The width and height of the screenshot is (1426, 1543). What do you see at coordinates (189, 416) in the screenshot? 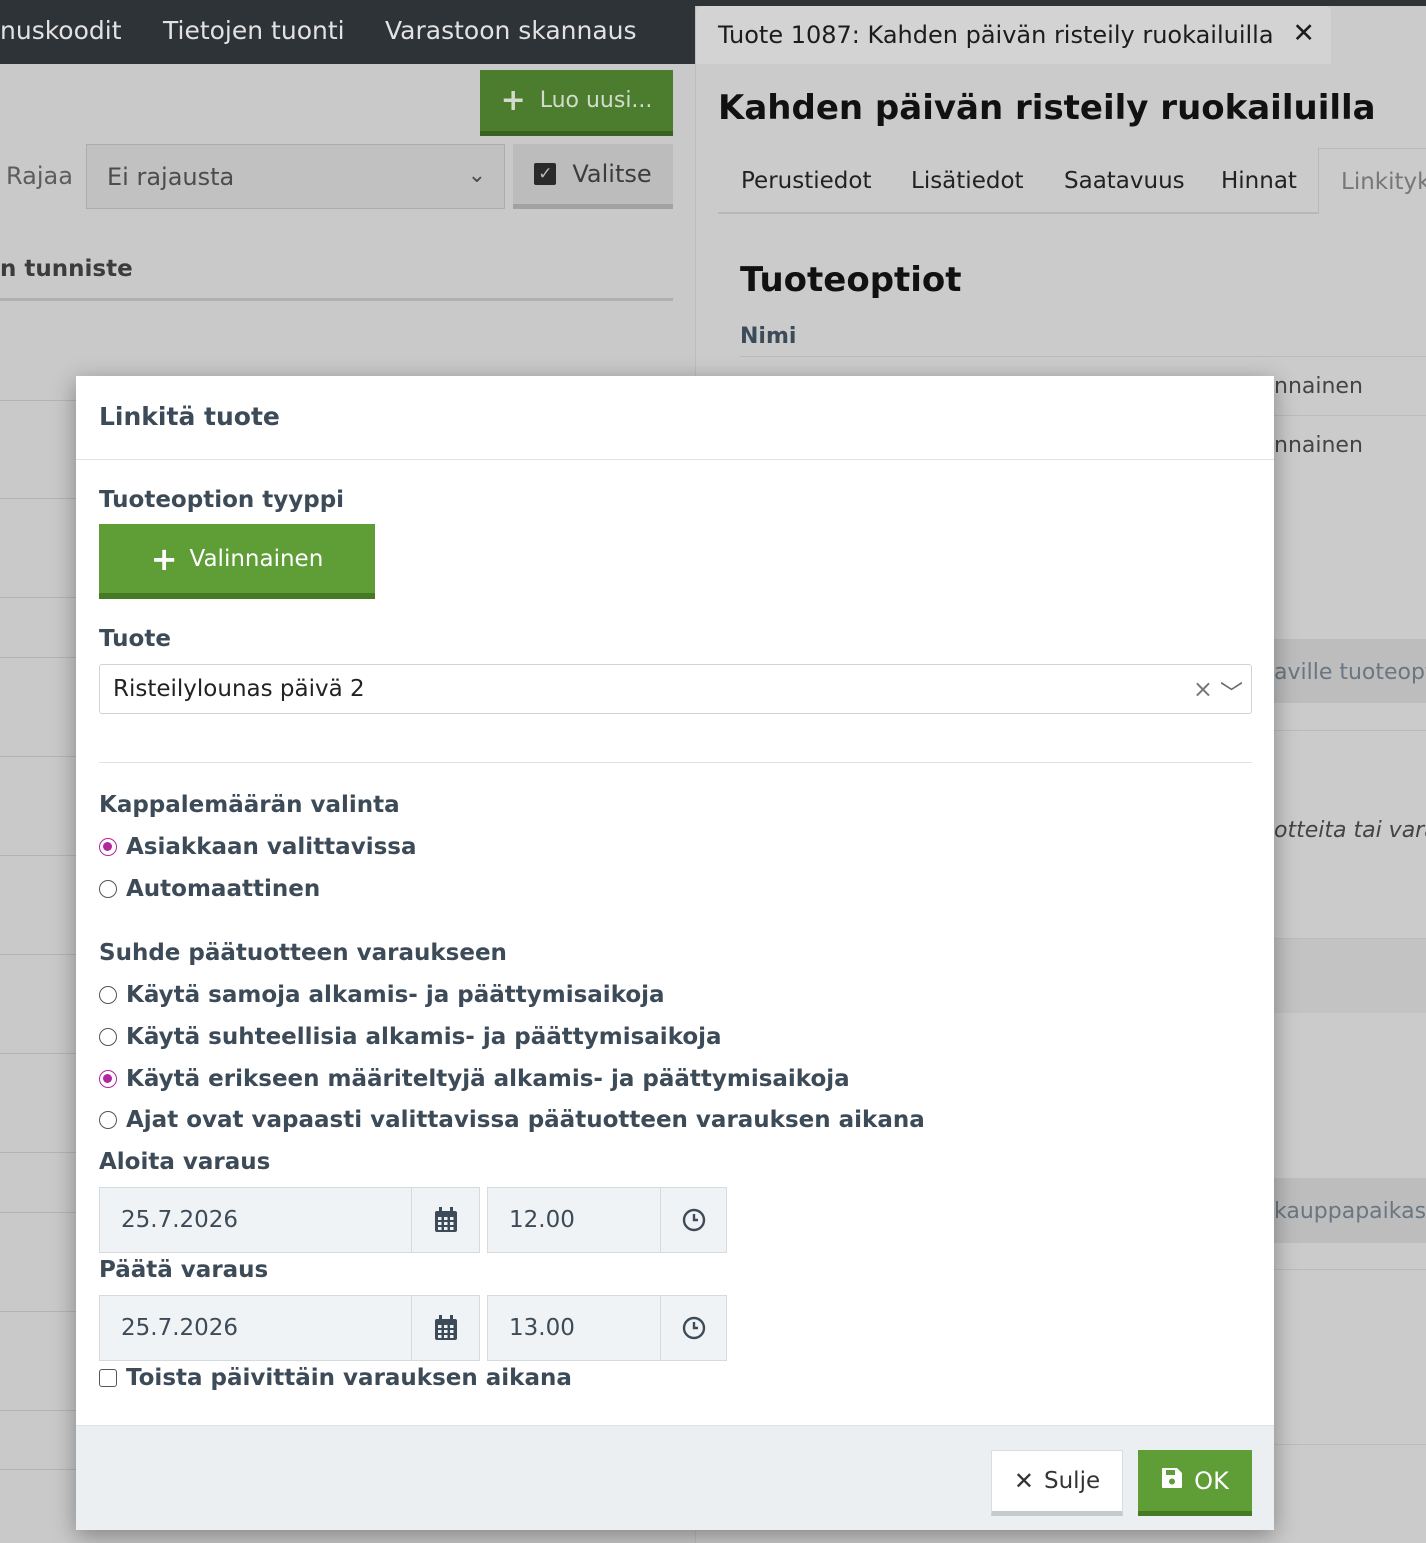
I see `dialog-title: Linkitä tuote` at bounding box center [189, 416].